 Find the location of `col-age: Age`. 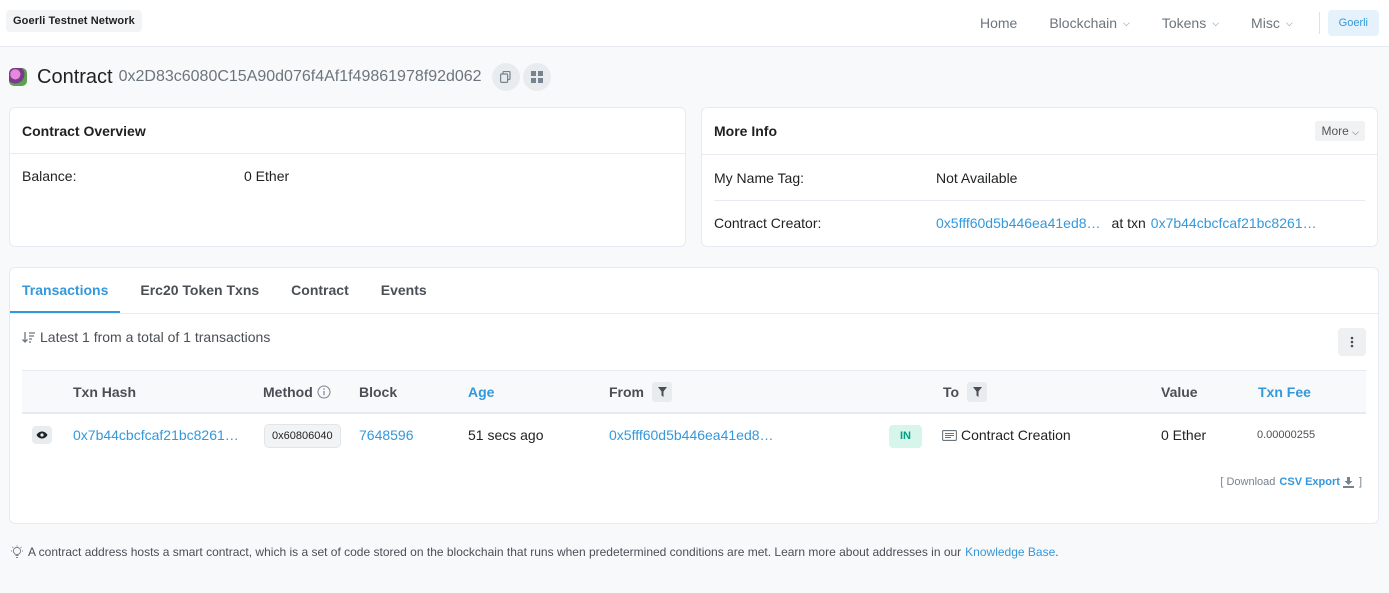

col-age: Age is located at coordinates (481, 392).